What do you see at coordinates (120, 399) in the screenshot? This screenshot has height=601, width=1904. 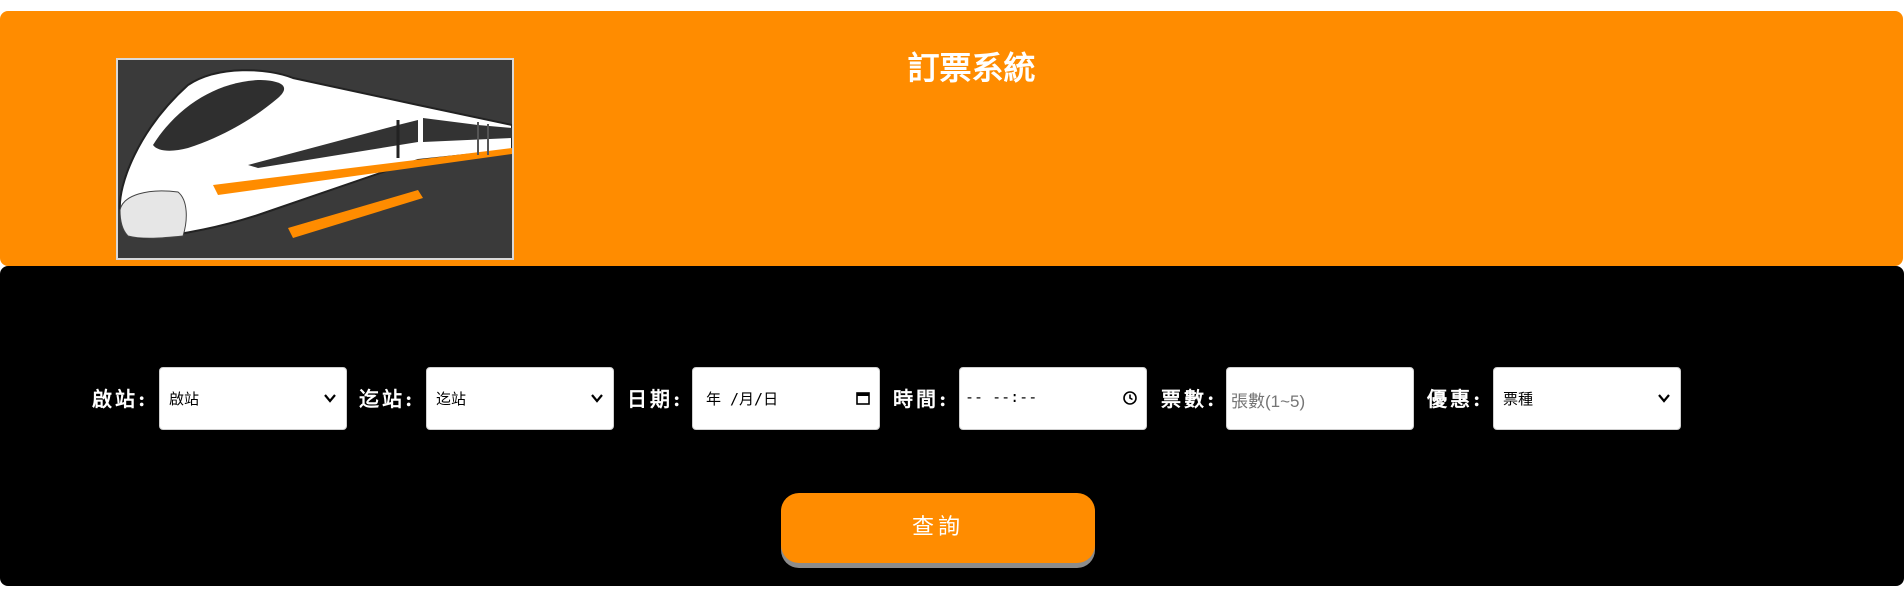 I see `departure-label: 啟站:` at bounding box center [120, 399].